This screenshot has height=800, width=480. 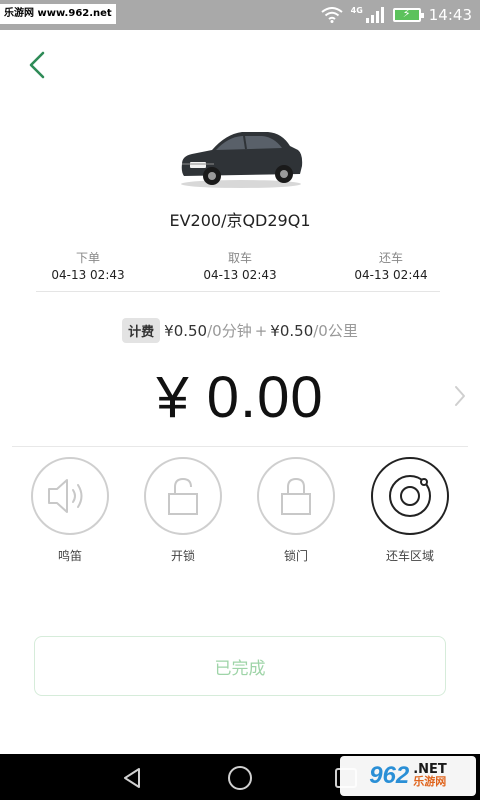 What do you see at coordinates (183, 496) in the screenshot?
I see `unlock-icon` at bounding box center [183, 496].